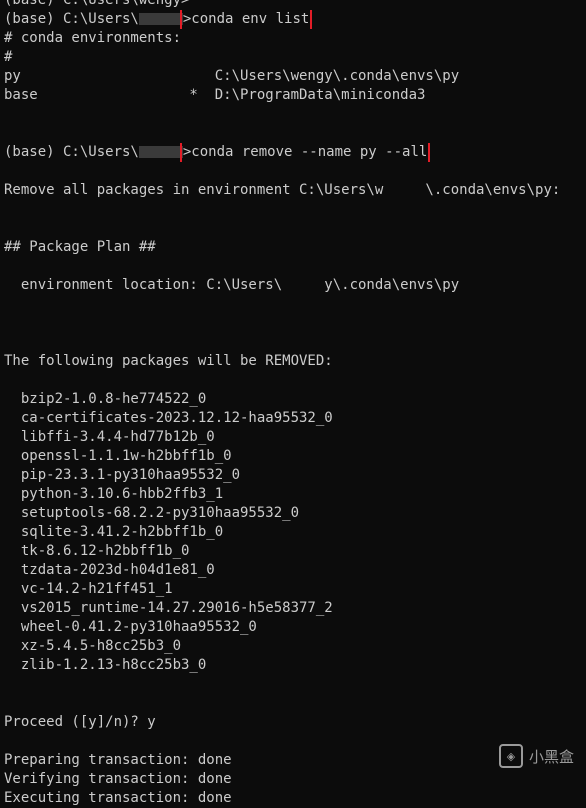 The height and width of the screenshot is (808, 586). I want to click on output-line: Executing transaction: done, so click(118, 798).